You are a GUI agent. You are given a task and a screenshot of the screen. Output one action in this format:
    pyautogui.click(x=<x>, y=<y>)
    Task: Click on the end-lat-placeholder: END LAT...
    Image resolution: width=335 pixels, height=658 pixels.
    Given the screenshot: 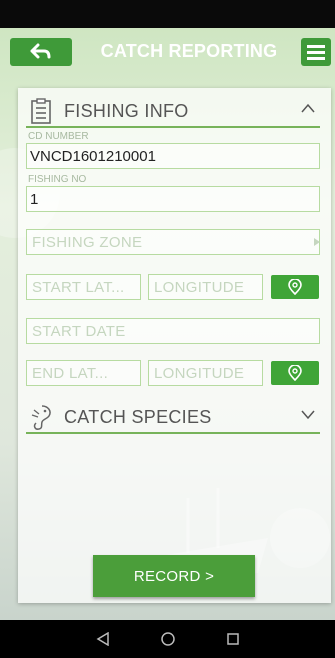 What is the action you would take?
    pyautogui.click(x=70, y=373)
    